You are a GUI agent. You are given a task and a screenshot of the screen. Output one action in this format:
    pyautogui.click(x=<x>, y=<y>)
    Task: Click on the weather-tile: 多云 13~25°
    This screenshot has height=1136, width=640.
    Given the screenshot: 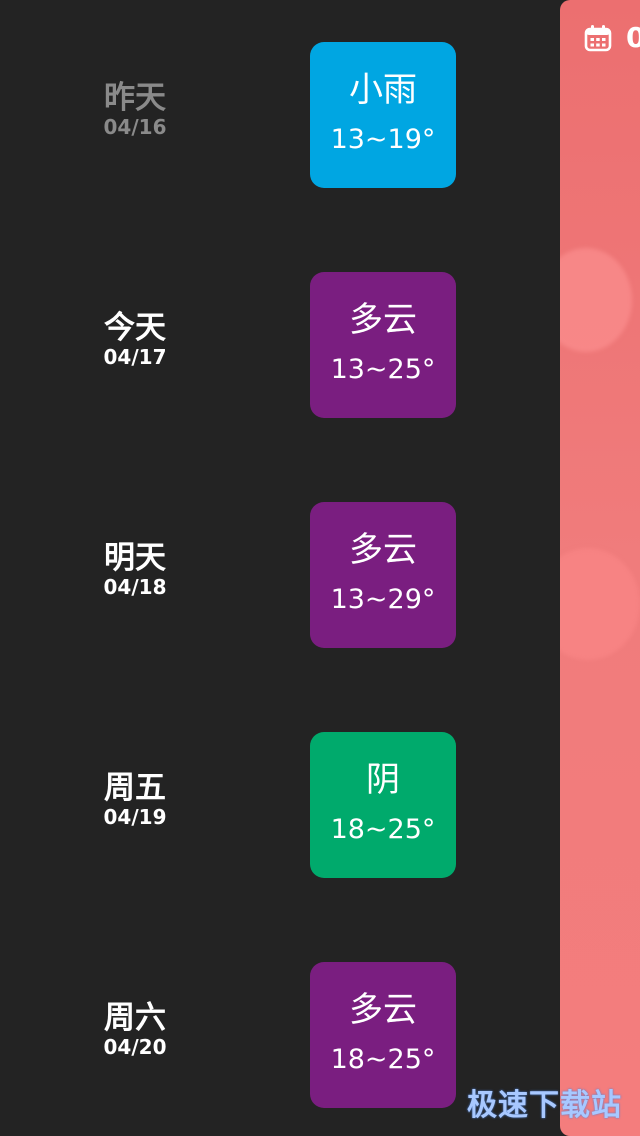 What is the action you would take?
    pyautogui.click(x=383, y=345)
    